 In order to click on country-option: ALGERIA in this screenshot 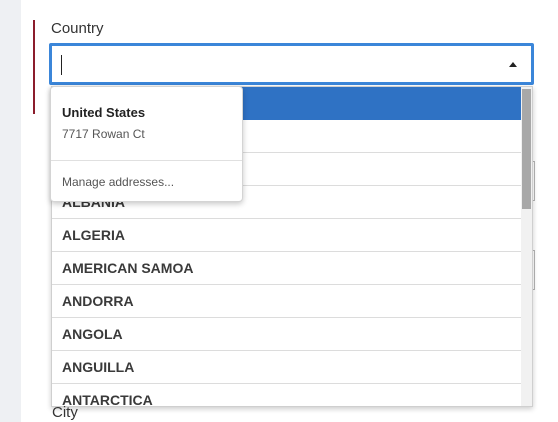, I will do `click(286, 235)`.